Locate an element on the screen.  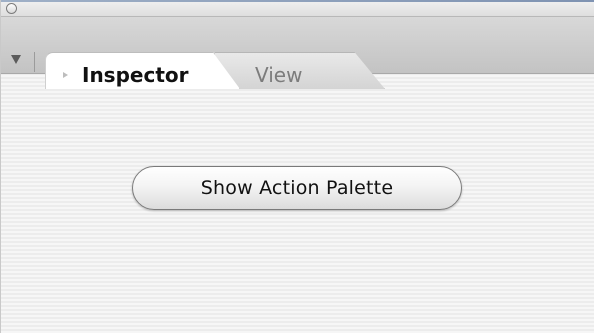
show-action-palette-button: Show Action Palette is located at coordinates (297, 188).